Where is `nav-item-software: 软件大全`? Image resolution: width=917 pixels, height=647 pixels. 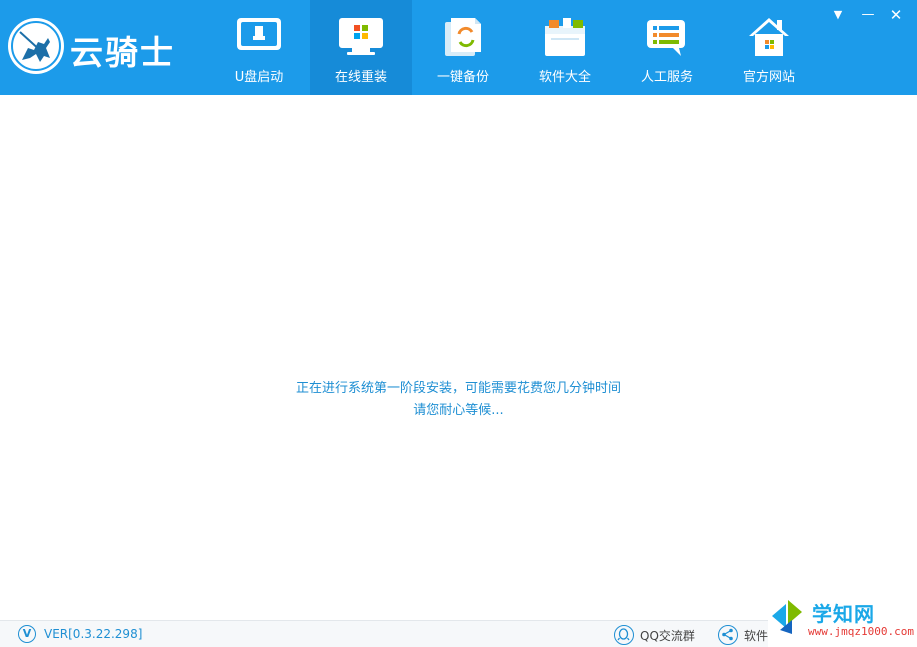 nav-item-software: 软件大全 is located at coordinates (565, 47).